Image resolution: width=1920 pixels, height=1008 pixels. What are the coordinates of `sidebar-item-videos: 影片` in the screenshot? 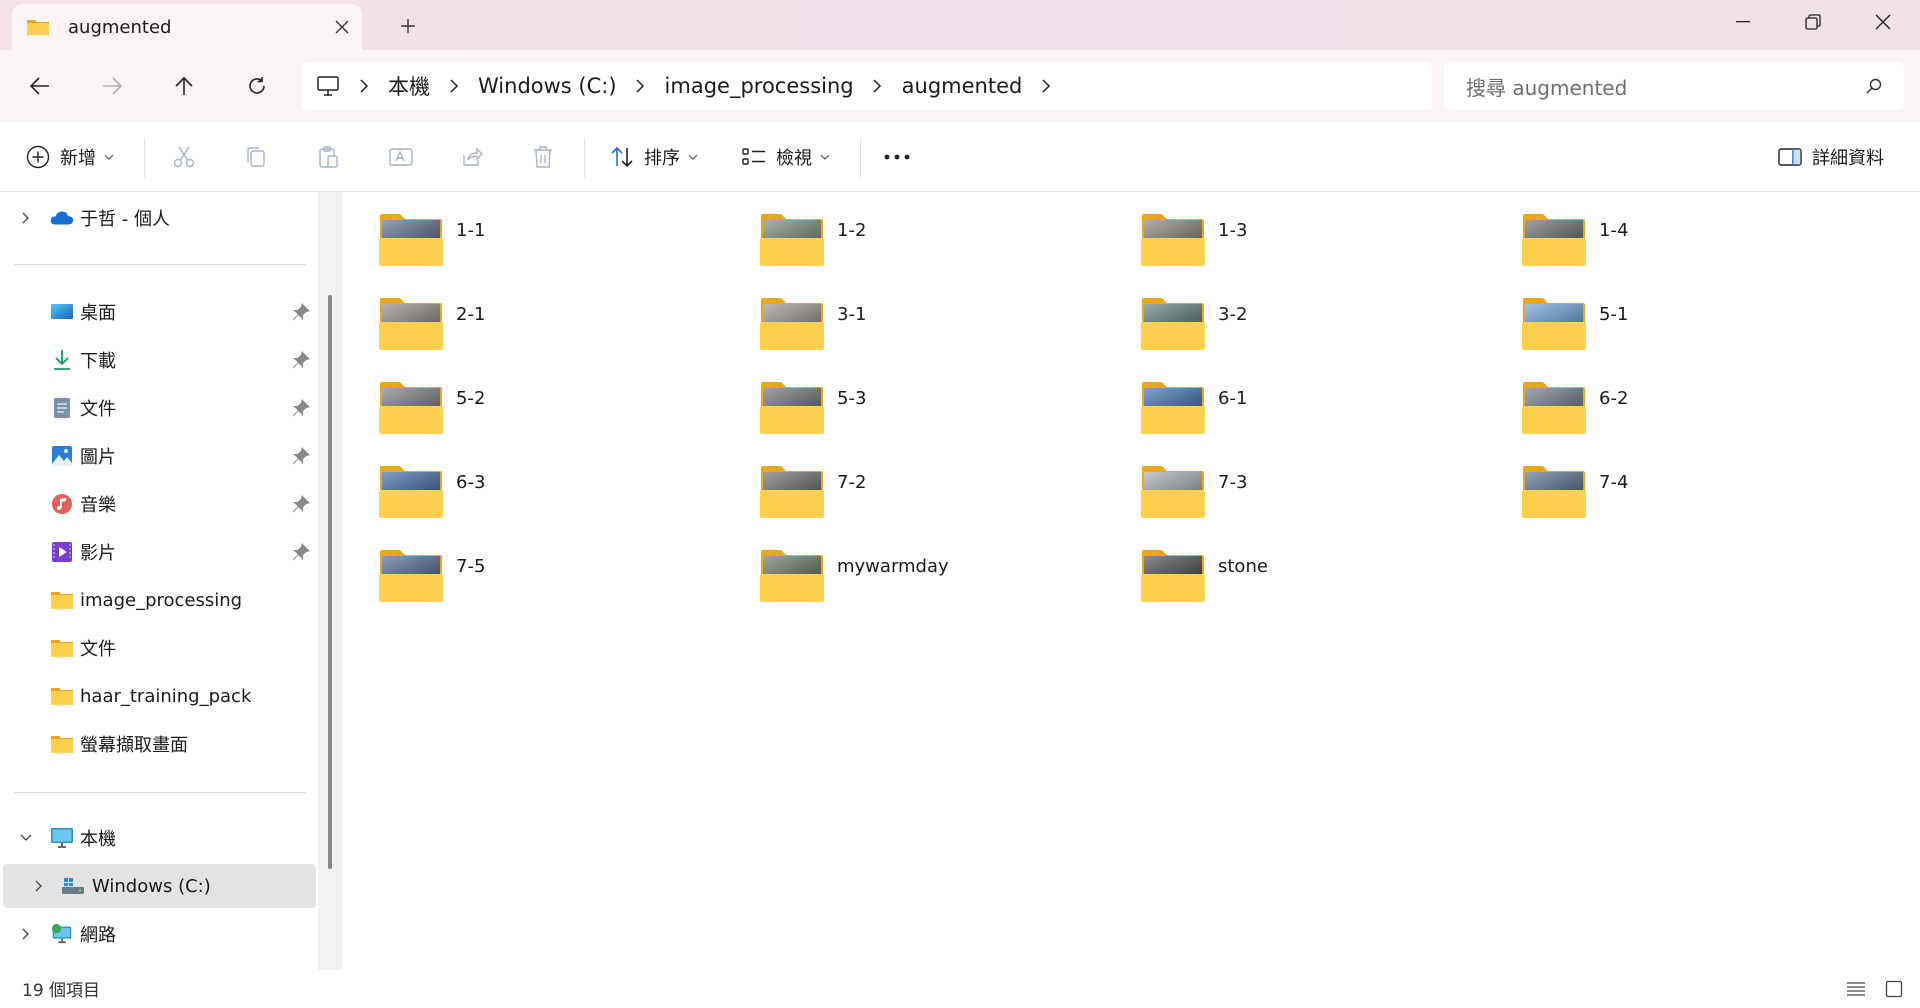 It's located at (158, 552).